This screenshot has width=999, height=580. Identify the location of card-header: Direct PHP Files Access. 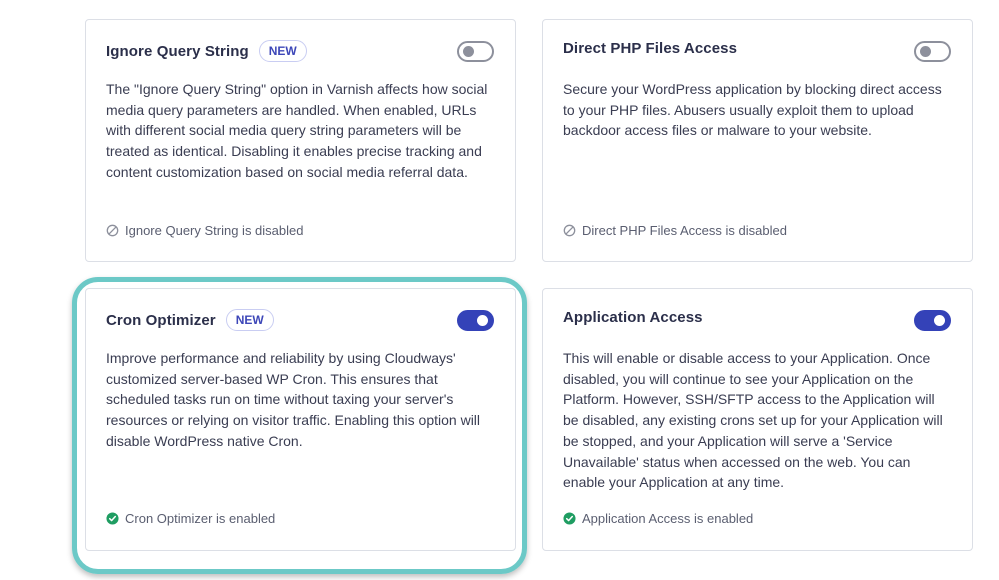
(650, 48).